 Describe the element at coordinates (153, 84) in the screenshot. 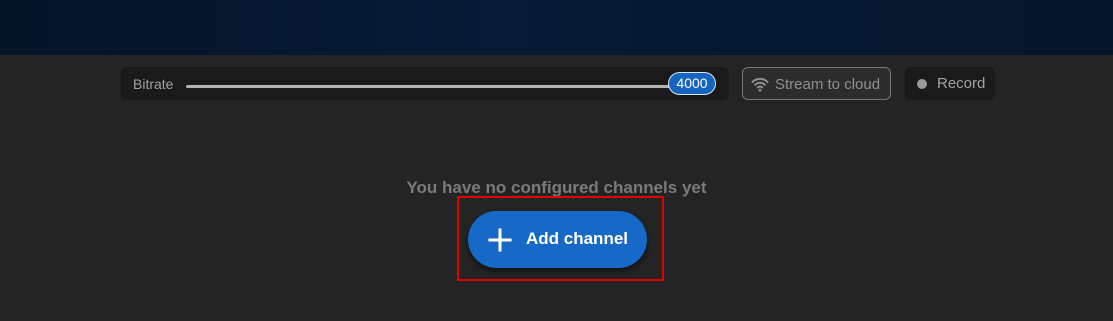

I see `bitrate-label: Bitrate` at that location.